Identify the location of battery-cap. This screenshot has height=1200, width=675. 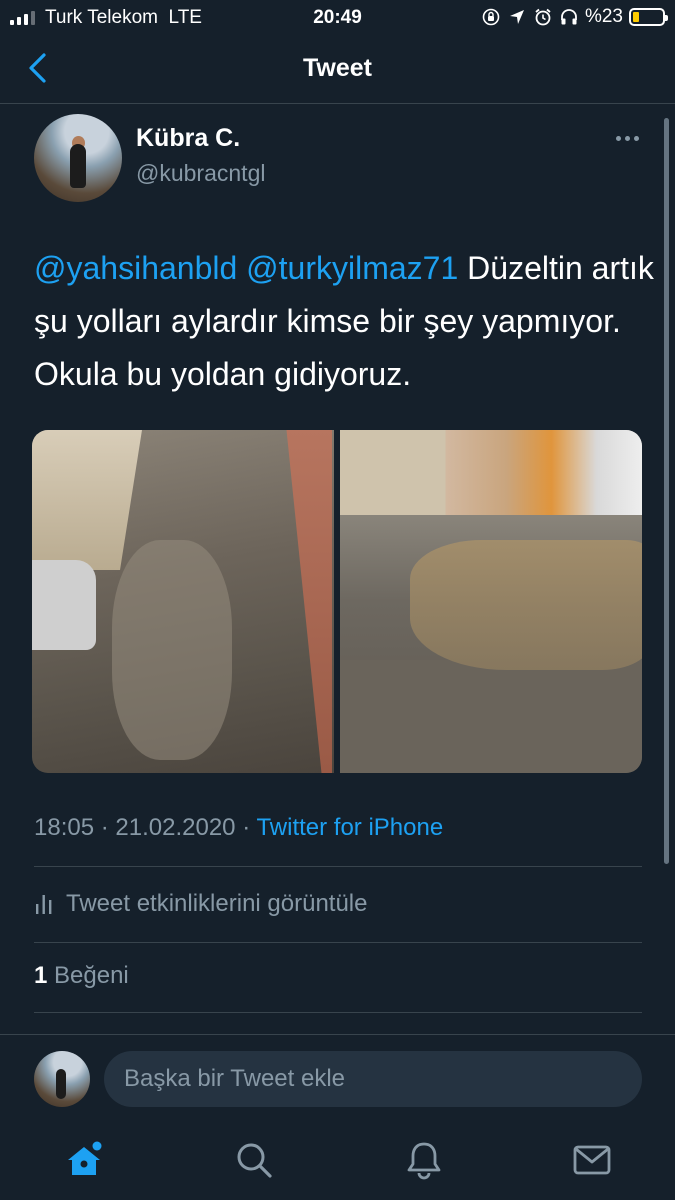
(666, 18).